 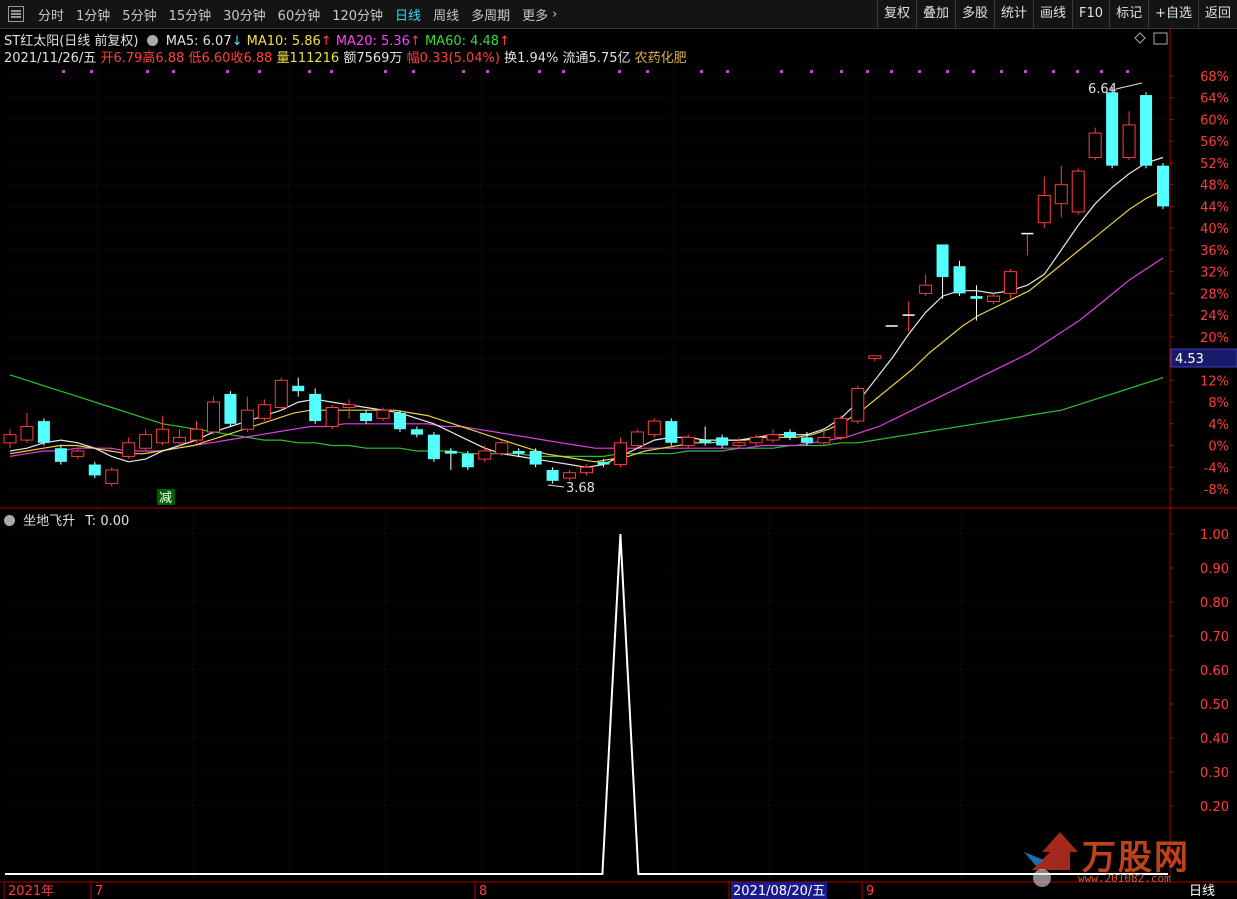 I want to click on sub-axis-label: 0.40, so click(x=1214, y=739).